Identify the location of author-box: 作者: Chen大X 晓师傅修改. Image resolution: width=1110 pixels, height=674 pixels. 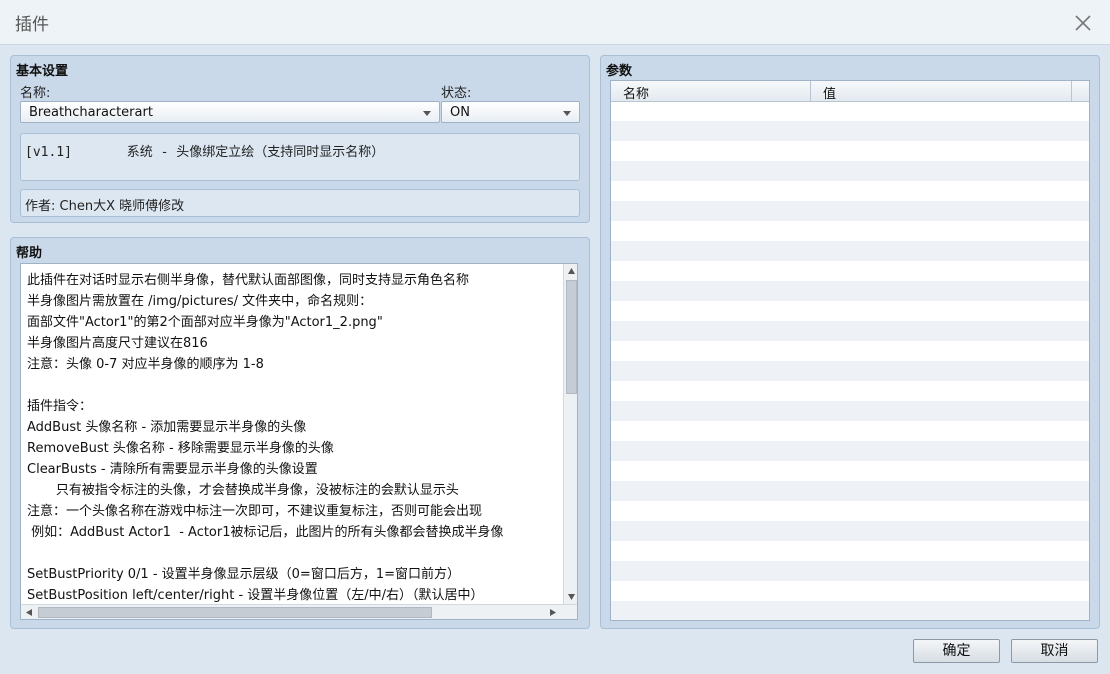
(300, 203).